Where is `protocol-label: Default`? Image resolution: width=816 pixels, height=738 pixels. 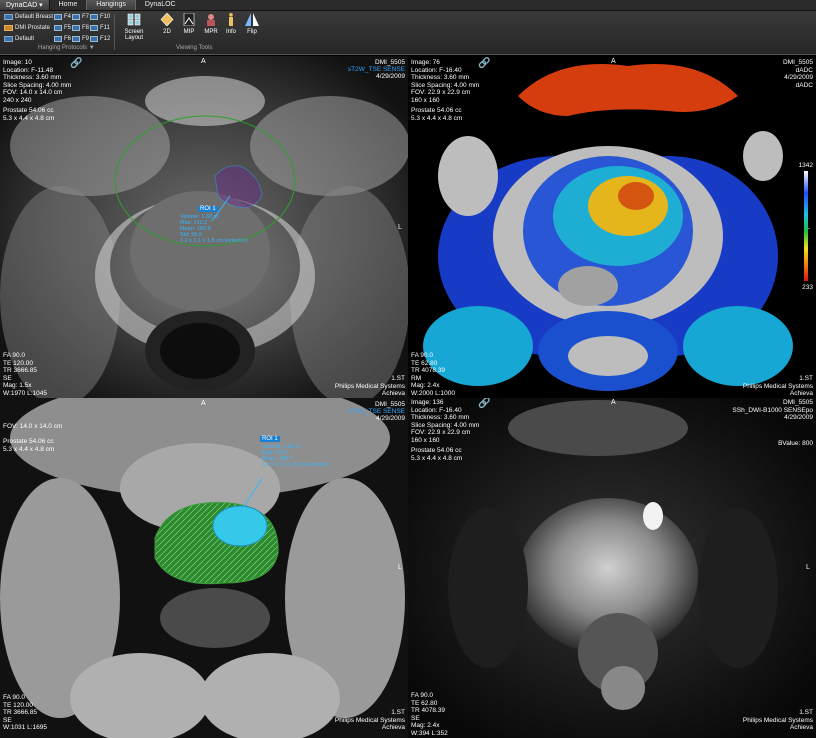
protocol-label: Default is located at coordinates (25, 39).